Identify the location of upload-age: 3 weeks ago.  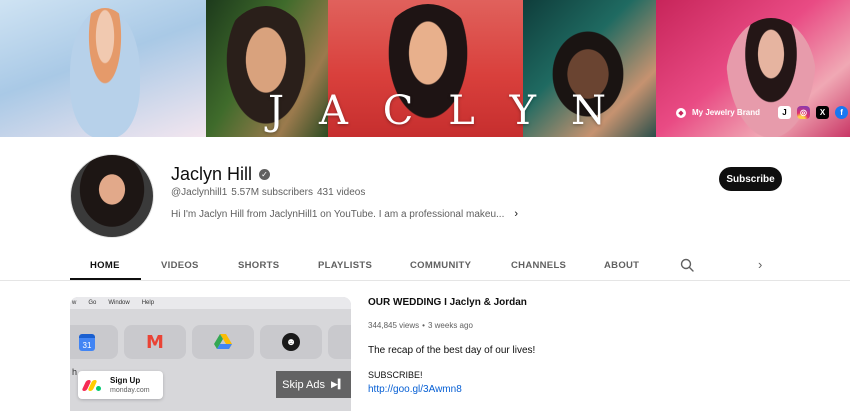
(450, 325).